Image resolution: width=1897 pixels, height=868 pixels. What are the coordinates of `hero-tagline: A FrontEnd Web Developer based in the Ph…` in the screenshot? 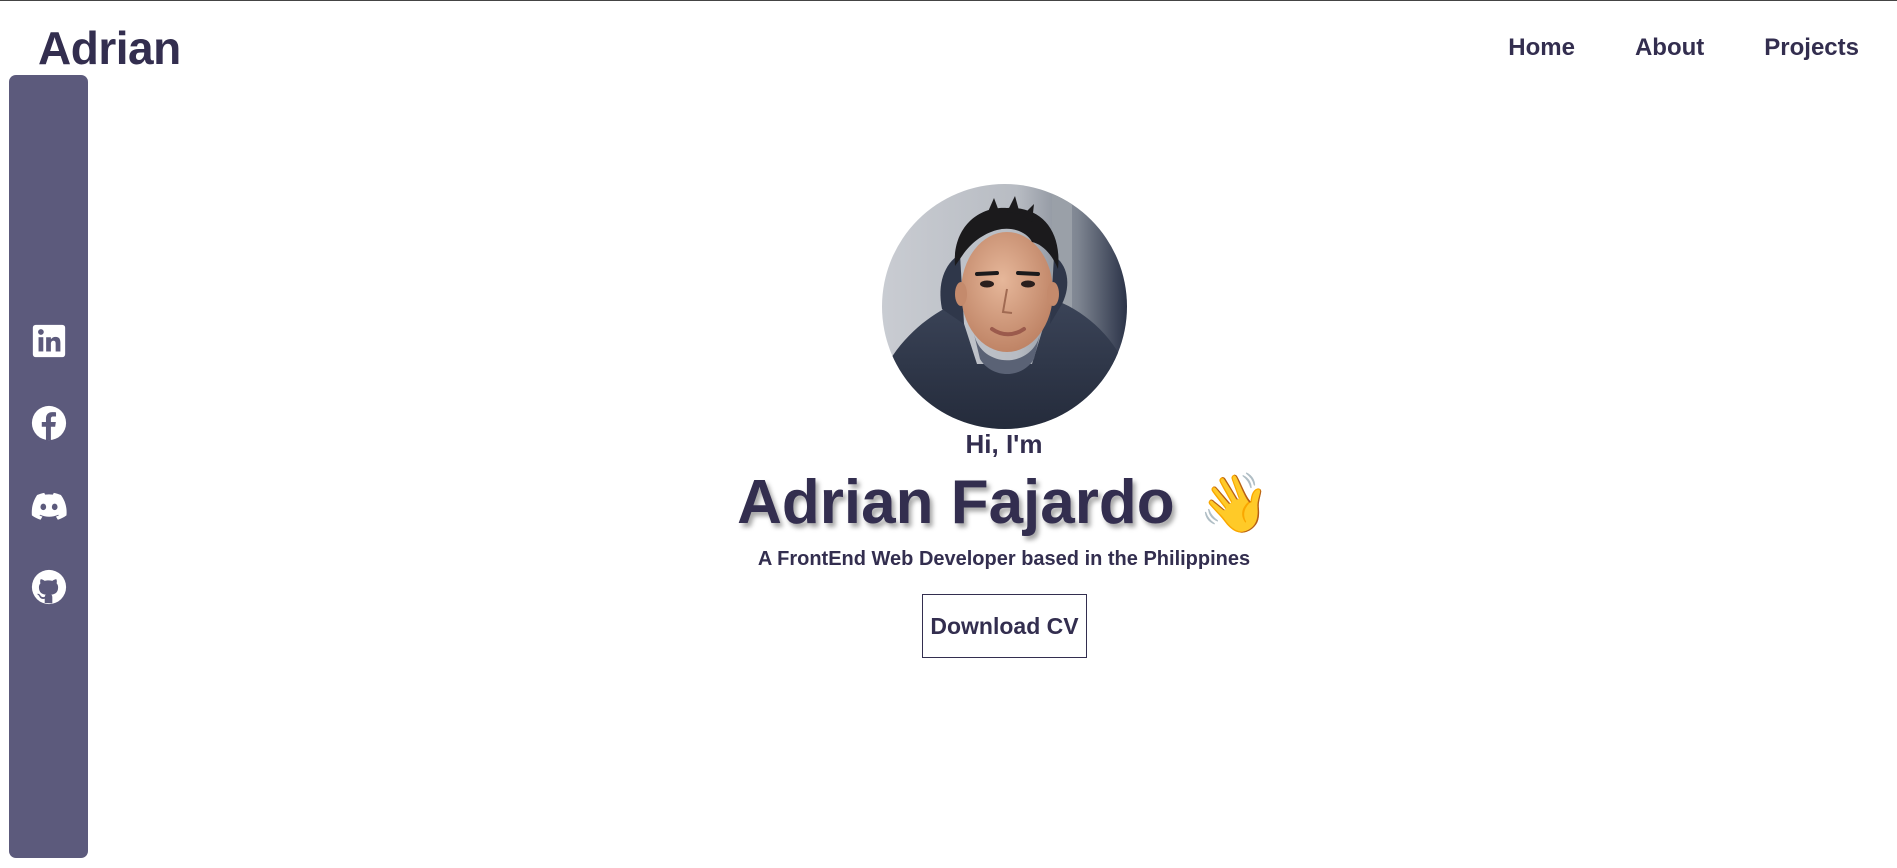 It's located at (1004, 559).